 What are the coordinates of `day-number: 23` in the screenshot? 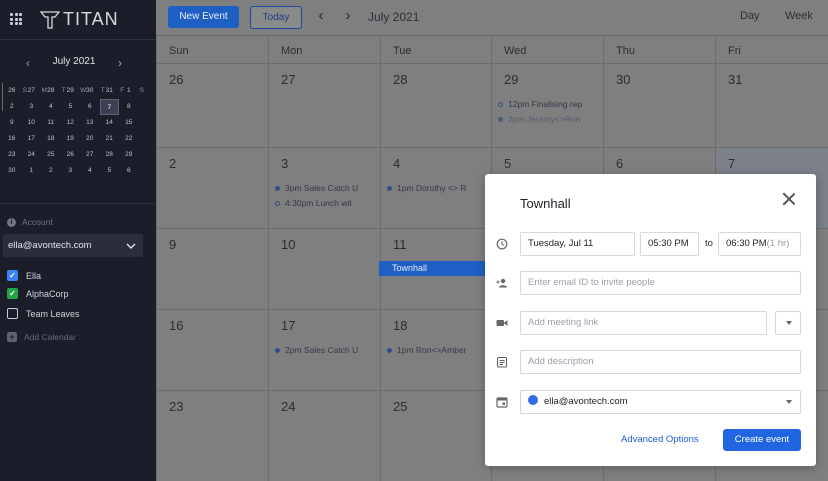 It's located at (176, 406).